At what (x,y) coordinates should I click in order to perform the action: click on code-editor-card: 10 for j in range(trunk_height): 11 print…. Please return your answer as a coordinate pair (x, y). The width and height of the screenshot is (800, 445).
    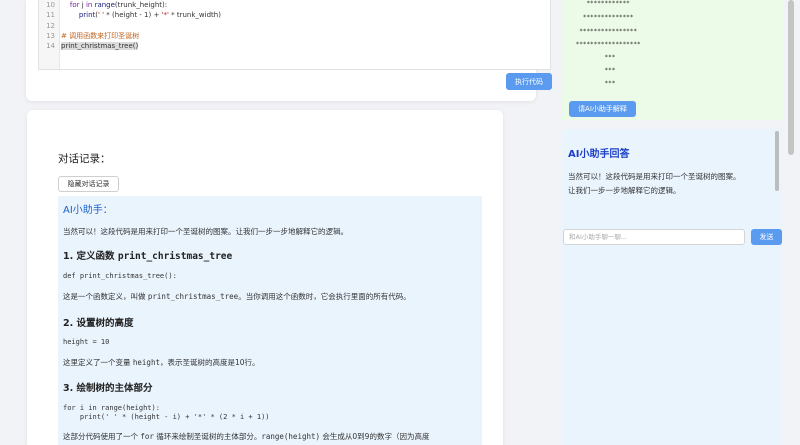
    Looking at the image, I should click on (289, 50).